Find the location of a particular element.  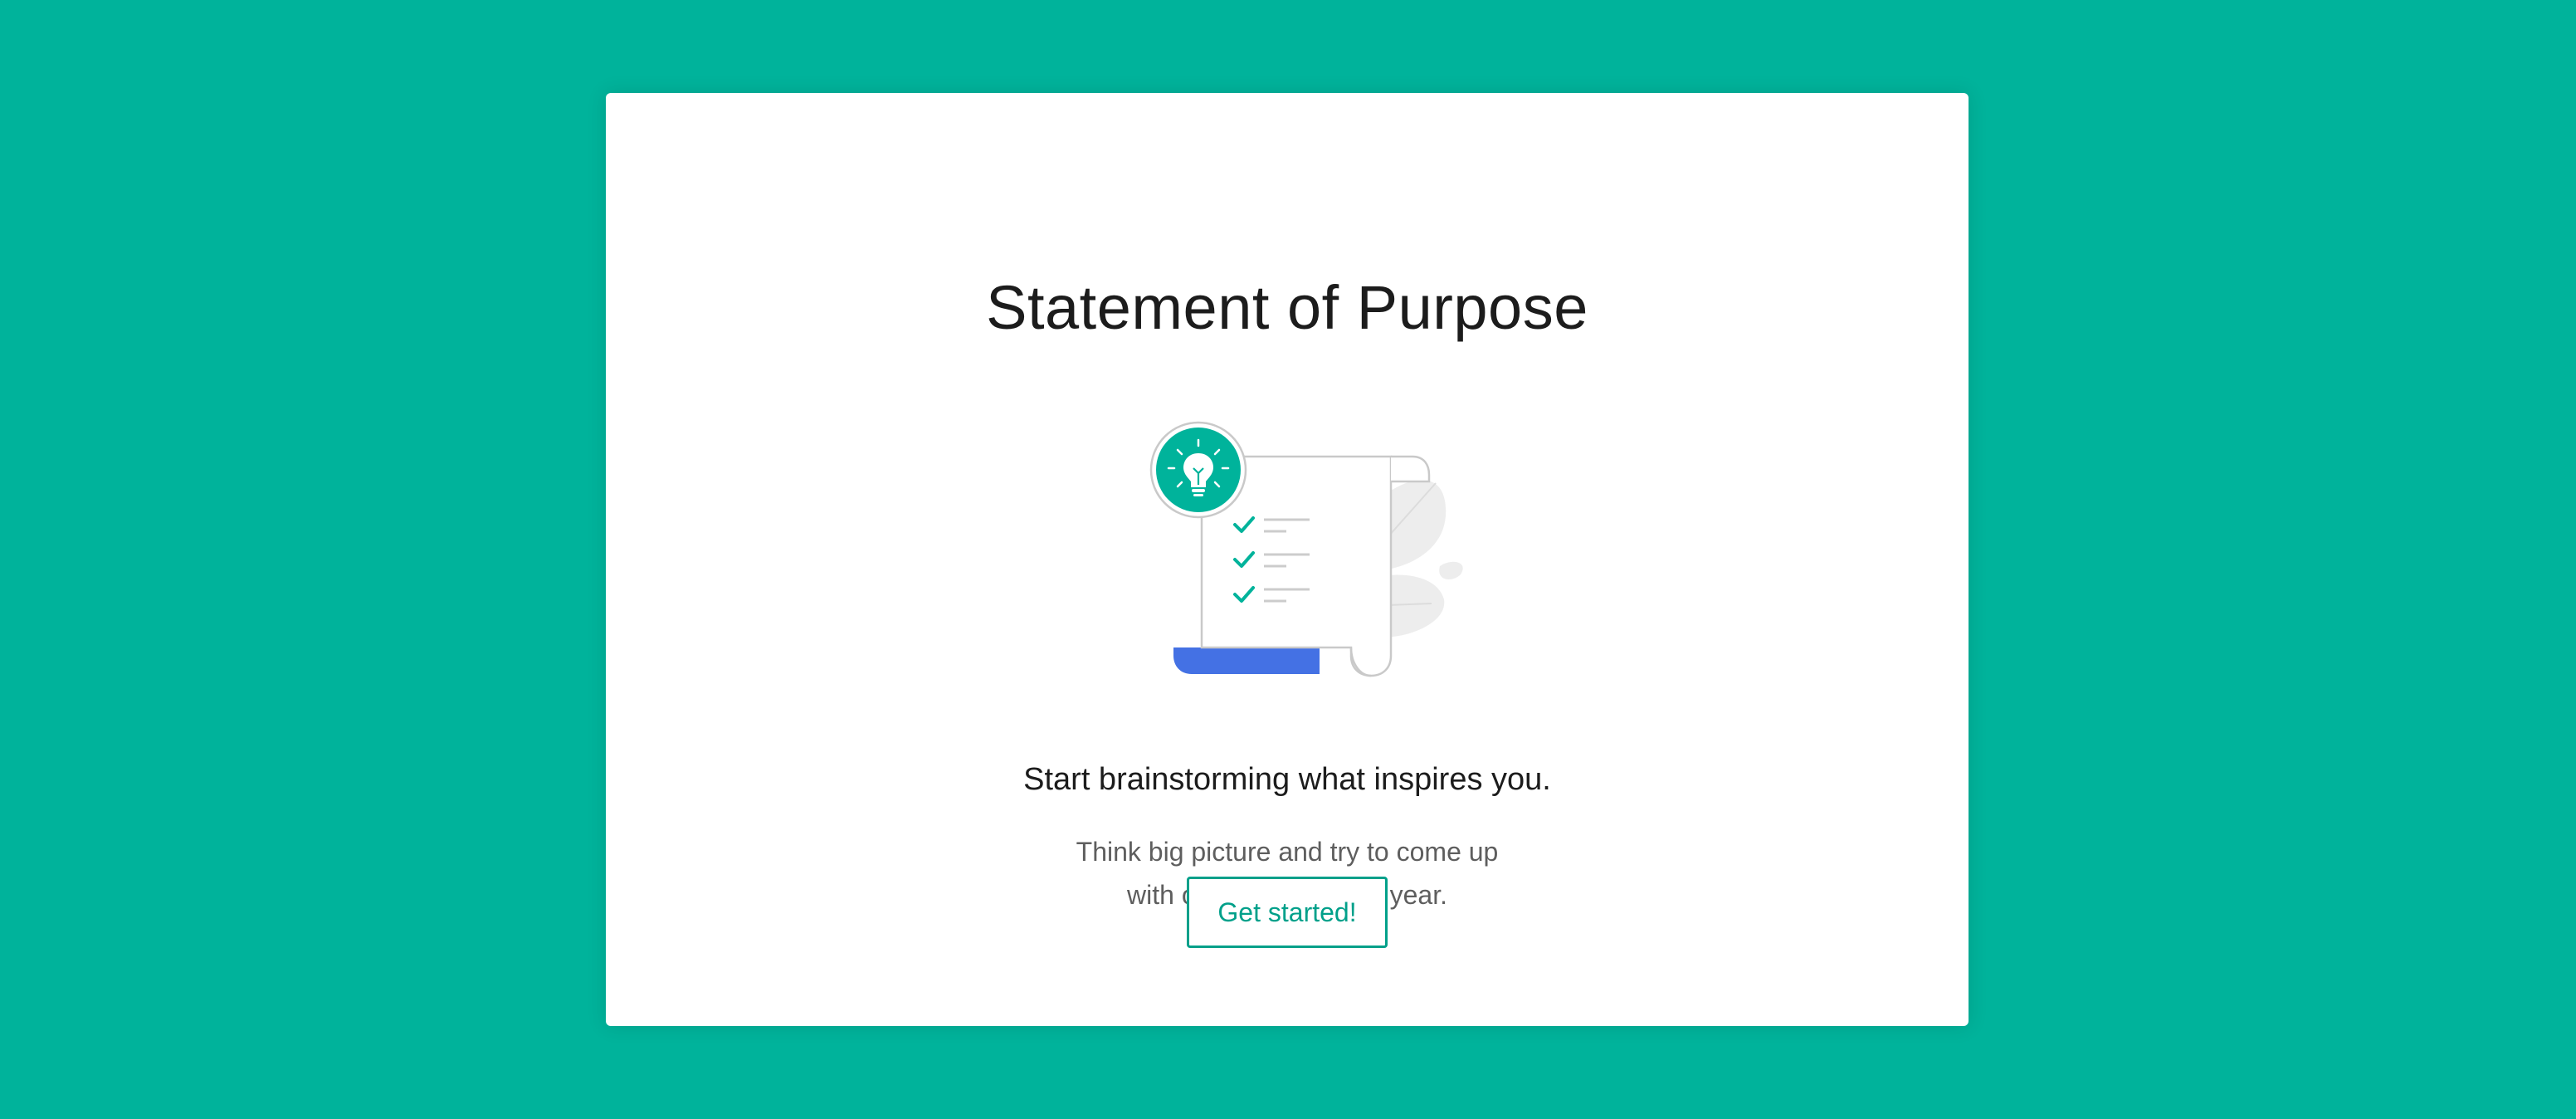

scroll-illustration is located at coordinates (1306, 549).